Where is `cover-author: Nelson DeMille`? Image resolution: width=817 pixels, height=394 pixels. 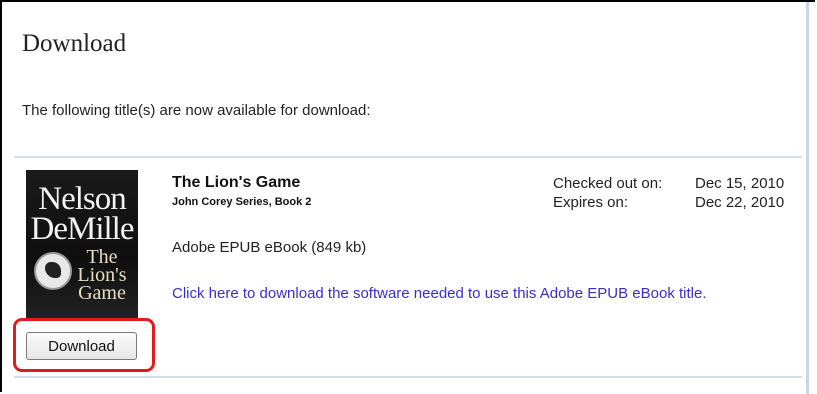 cover-author: Nelson DeMille is located at coordinates (82, 214).